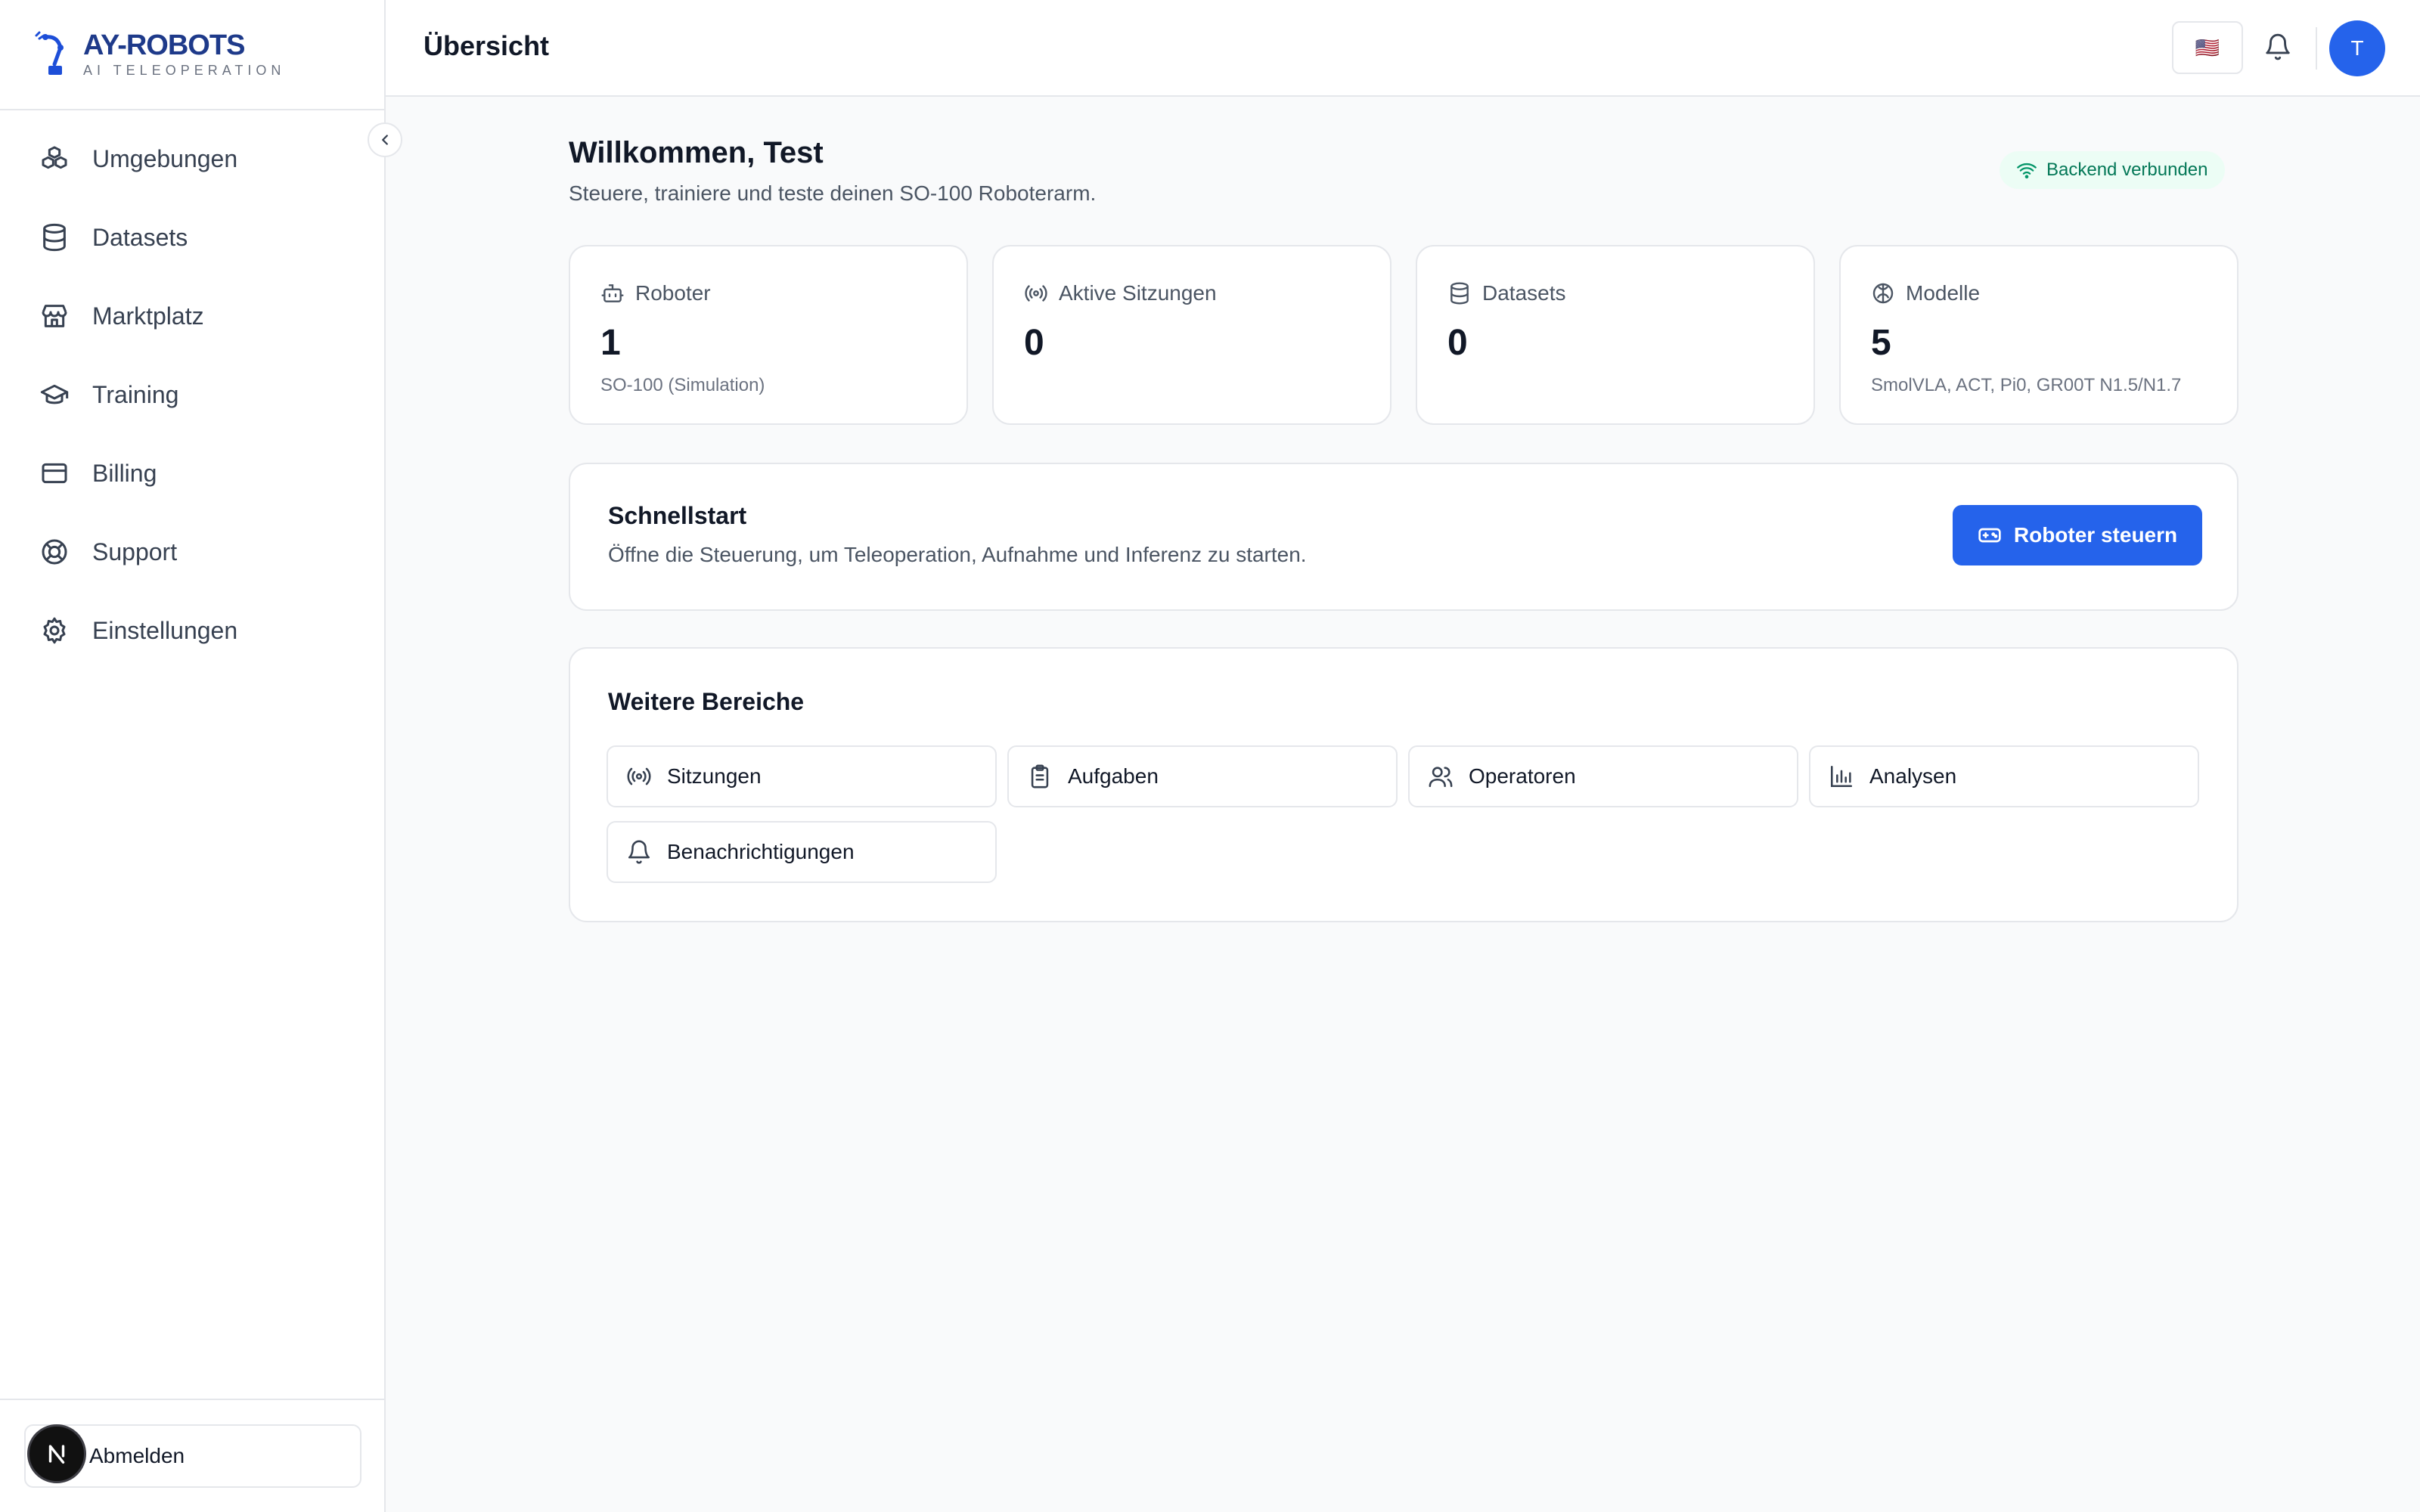  Describe the element at coordinates (1603, 776) in the screenshot. I see `area-button-operatoren: Operatoren` at that location.